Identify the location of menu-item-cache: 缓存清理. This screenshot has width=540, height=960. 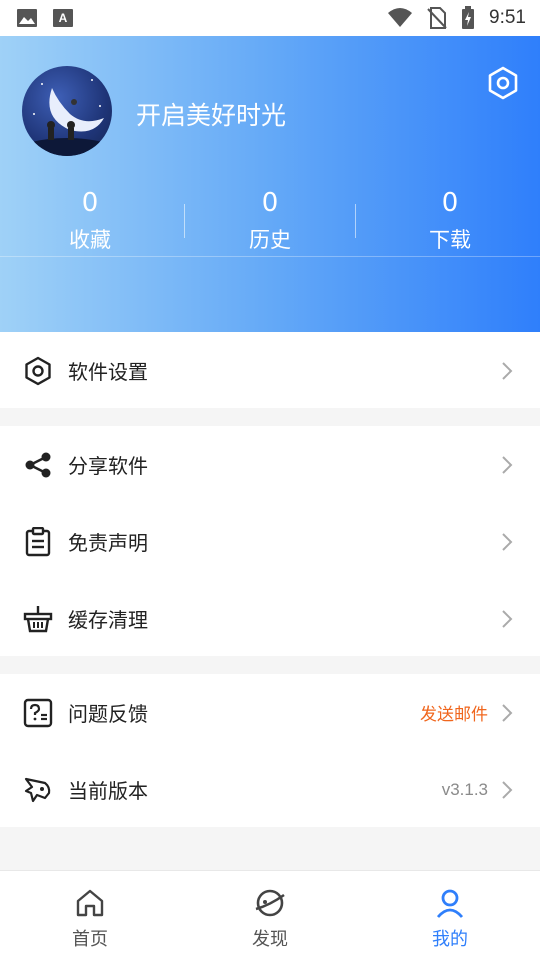
(270, 618).